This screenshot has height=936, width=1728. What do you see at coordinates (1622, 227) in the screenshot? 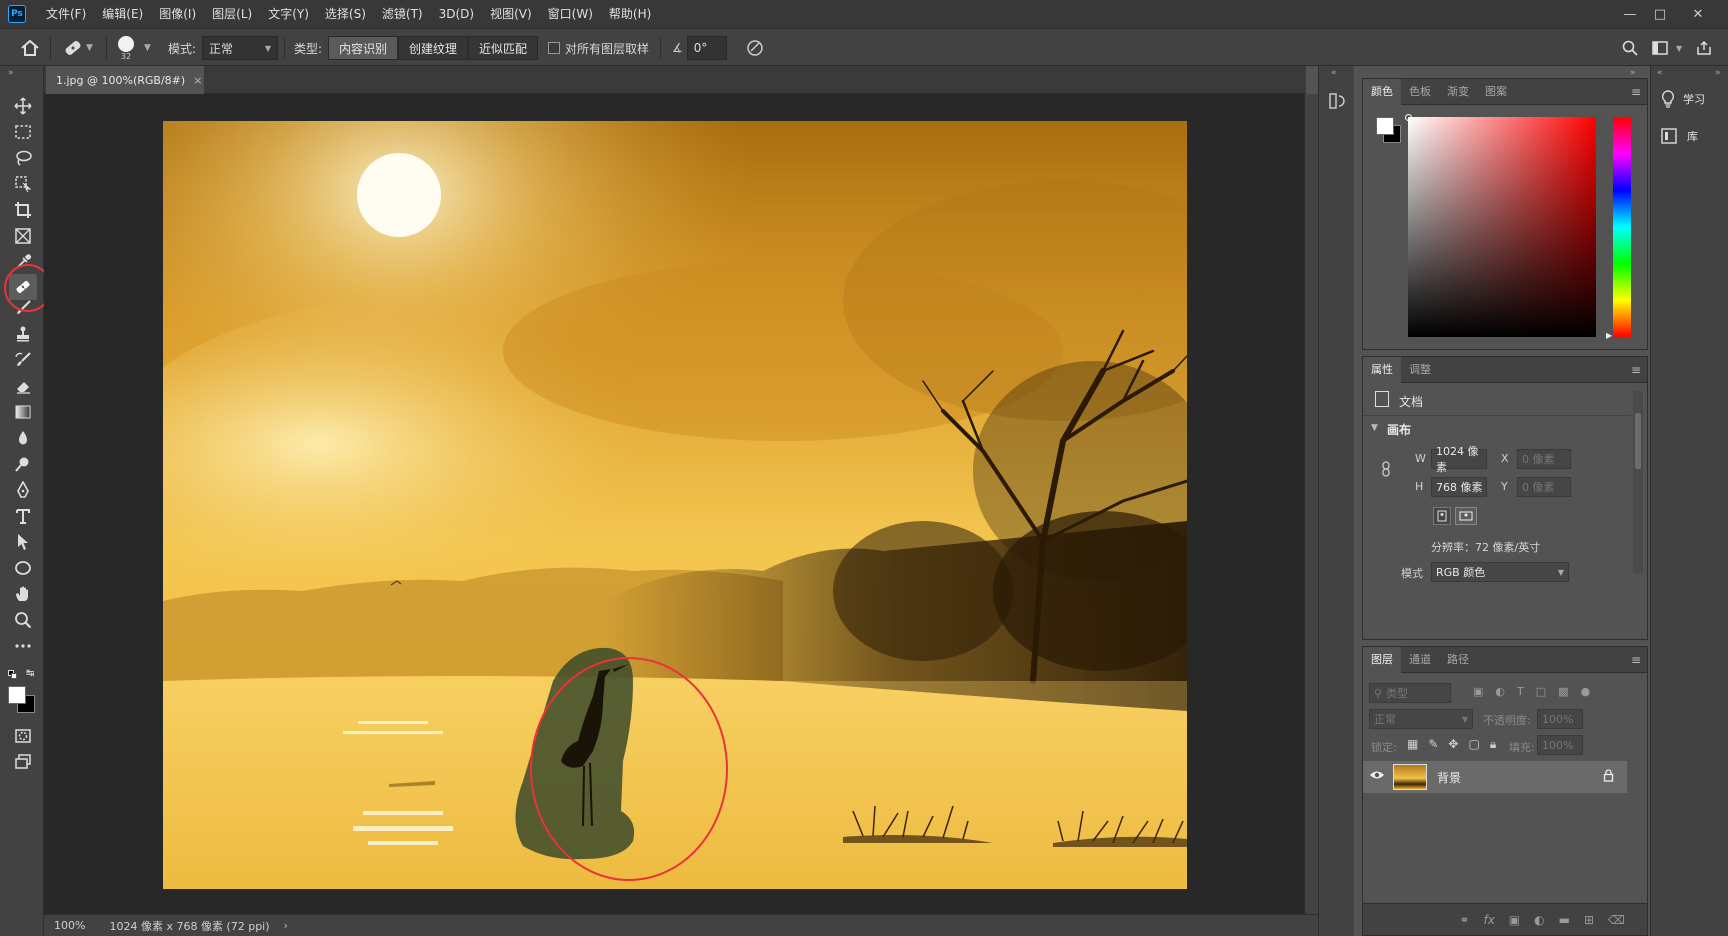
I see `hue-slider` at bounding box center [1622, 227].